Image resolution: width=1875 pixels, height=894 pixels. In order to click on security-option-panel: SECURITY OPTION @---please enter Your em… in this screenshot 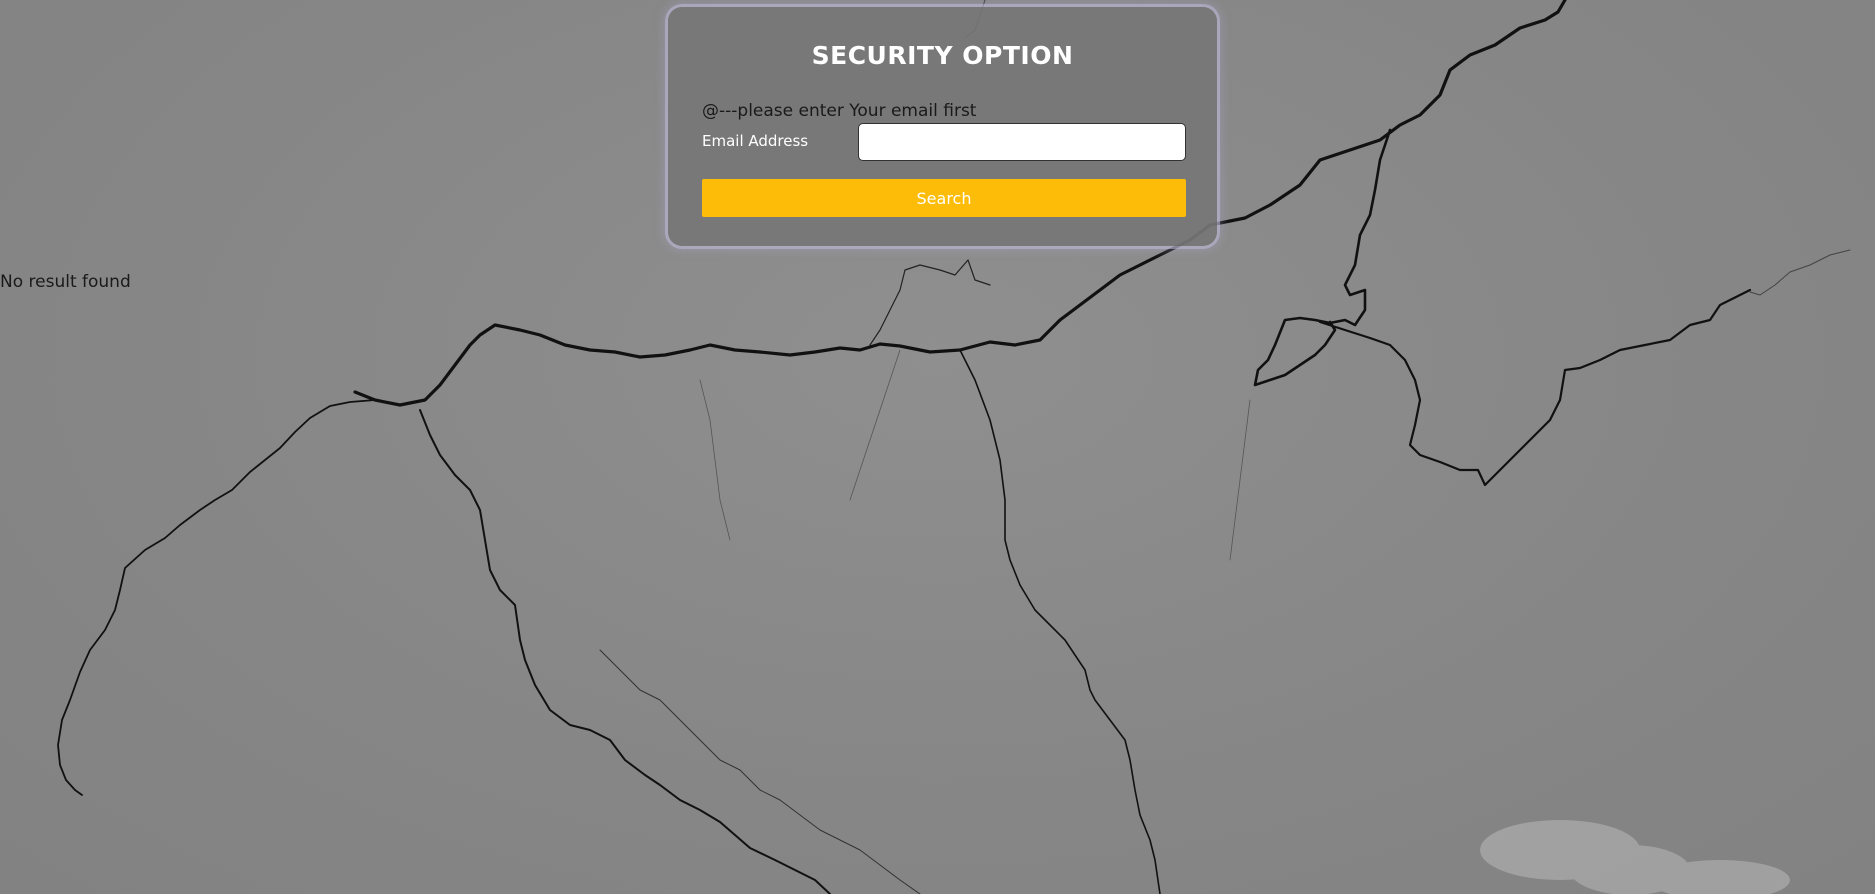, I will do `click(942, 126)`.